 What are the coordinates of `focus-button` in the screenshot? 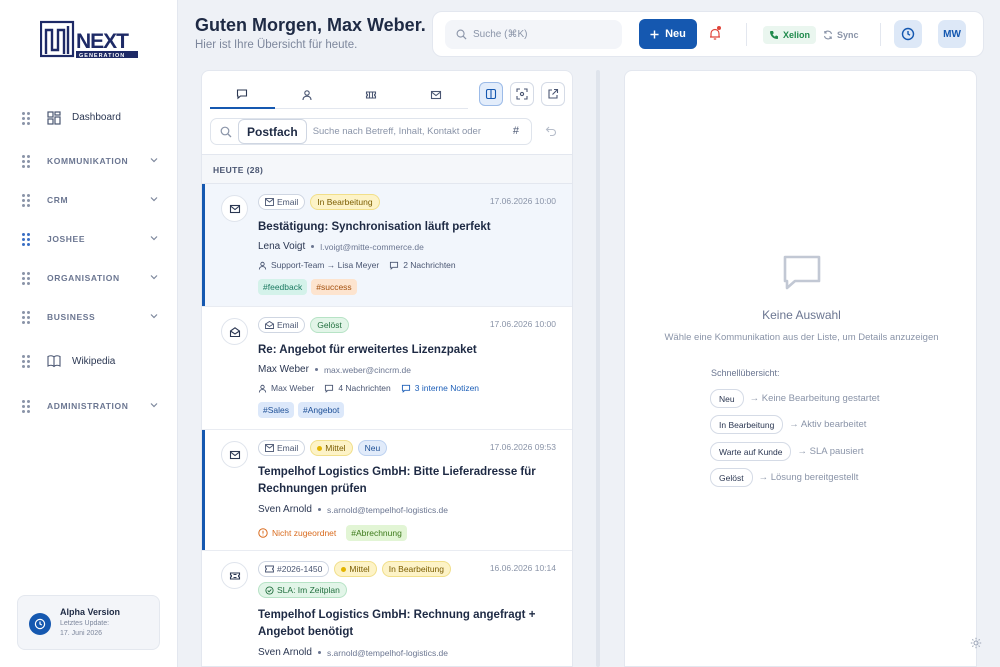 It's located at (522, 94).